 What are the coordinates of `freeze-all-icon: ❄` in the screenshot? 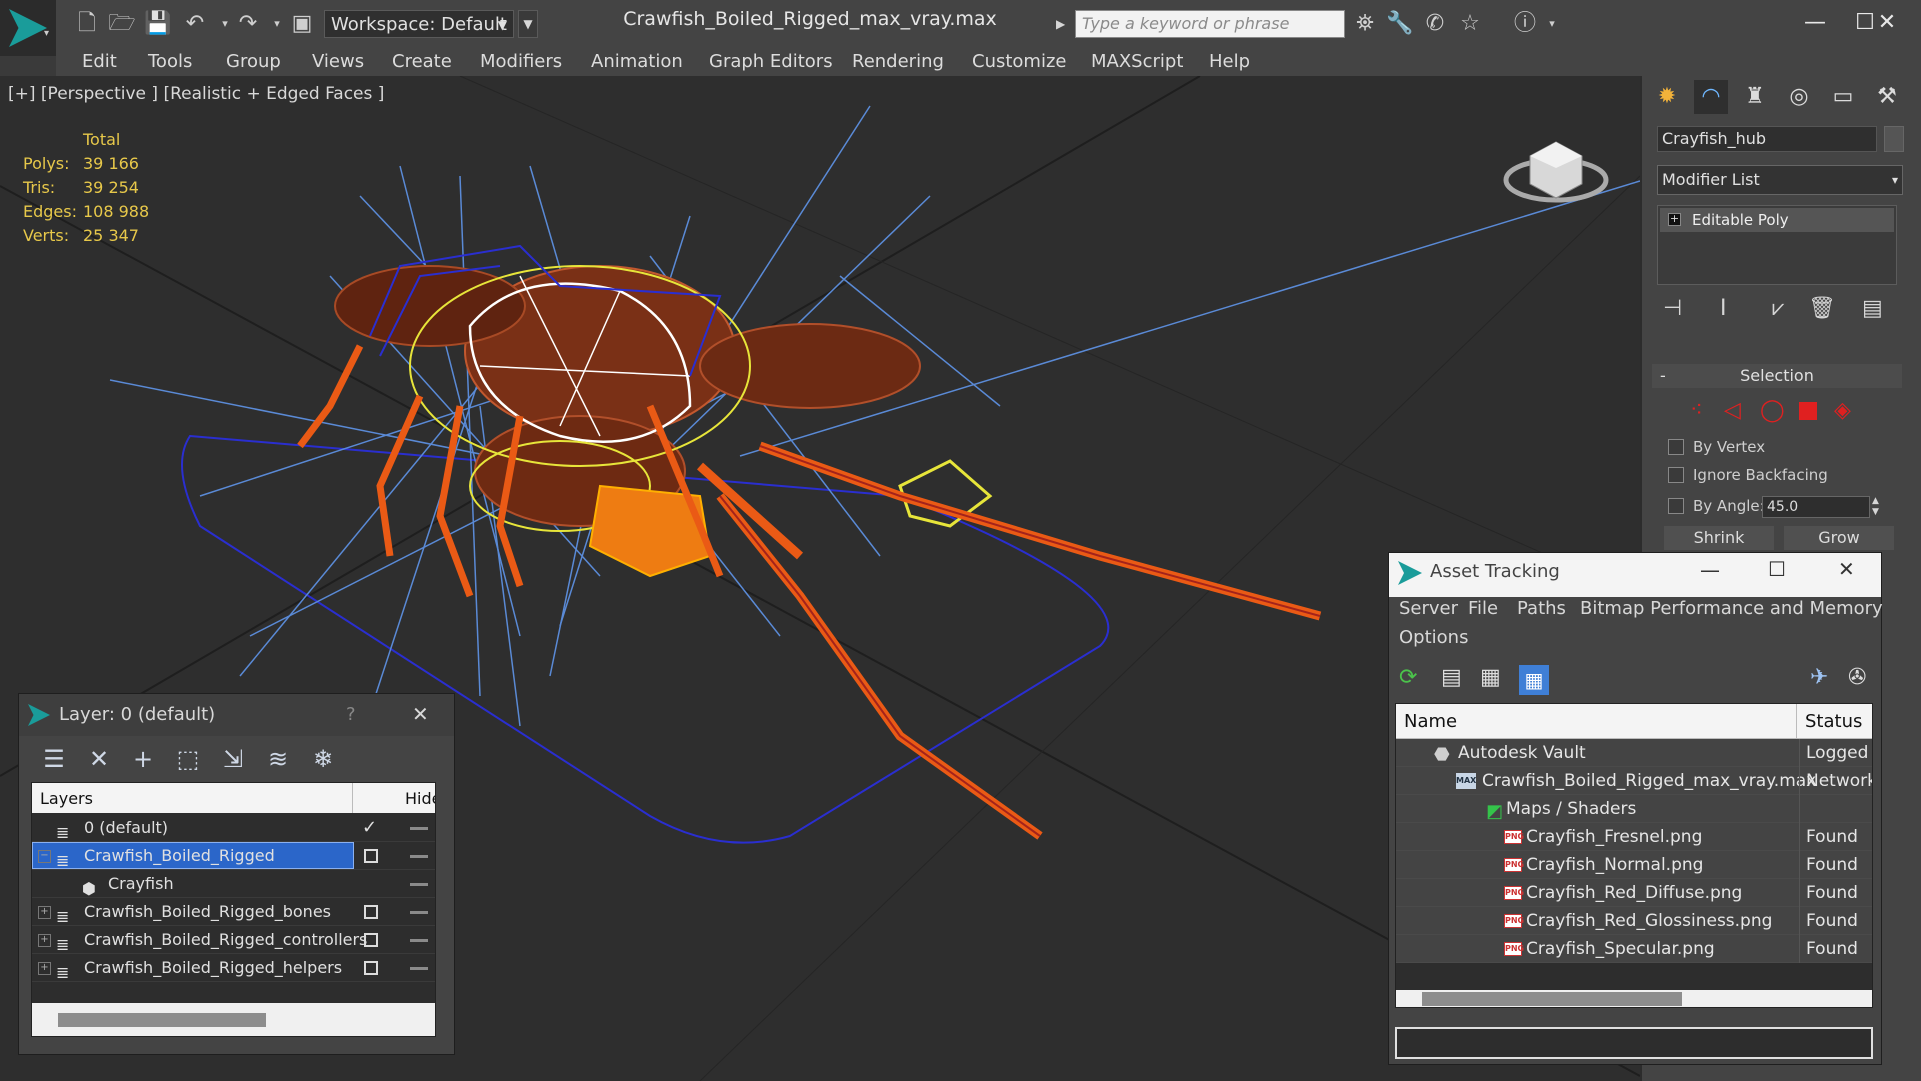 It's located at (323, 759).